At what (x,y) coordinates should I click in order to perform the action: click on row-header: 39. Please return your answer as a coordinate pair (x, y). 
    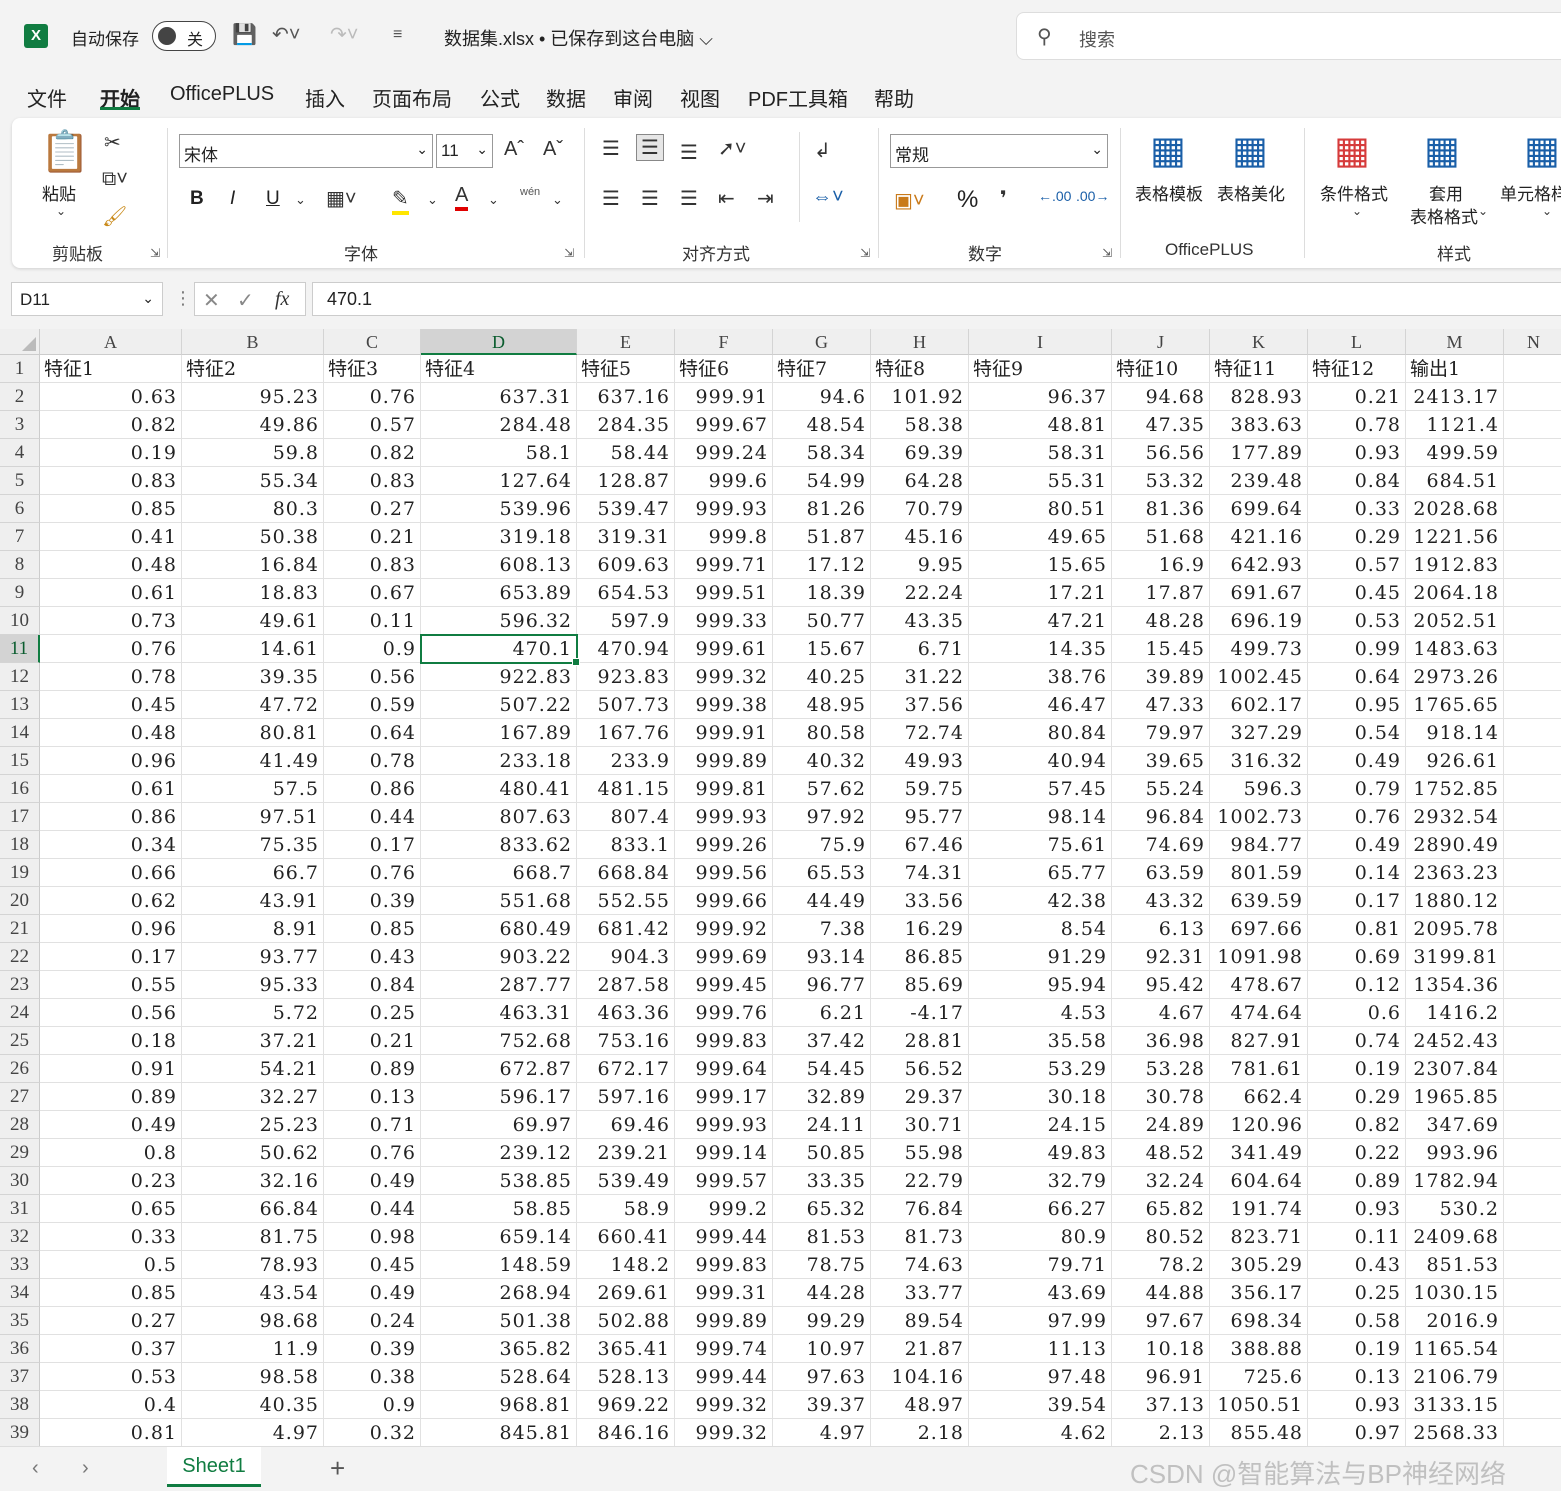
    Looking at the image, I should click on (20, 1432).